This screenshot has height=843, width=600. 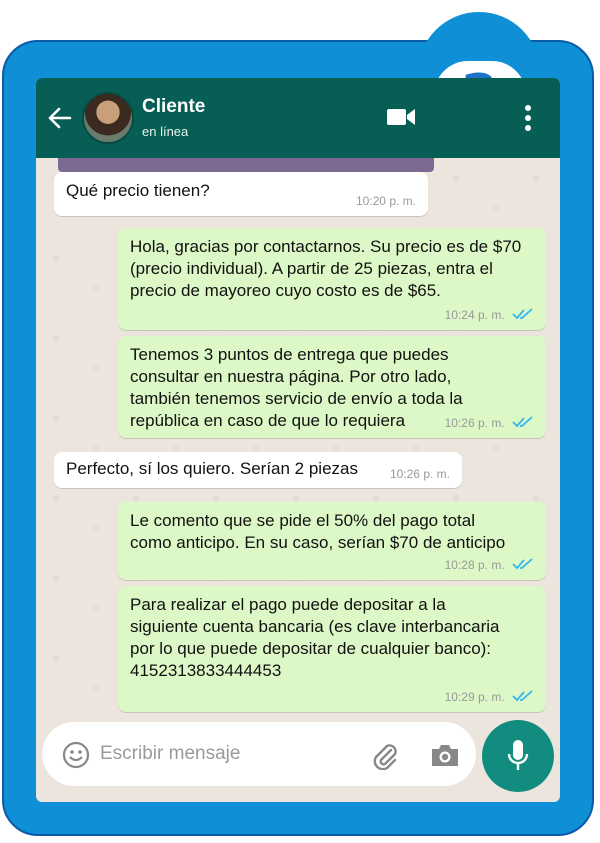 What do you see at coordinates (173, 107) in the screenshot?
I see `contact-name: Cliente` at bounding box center [173, 107].